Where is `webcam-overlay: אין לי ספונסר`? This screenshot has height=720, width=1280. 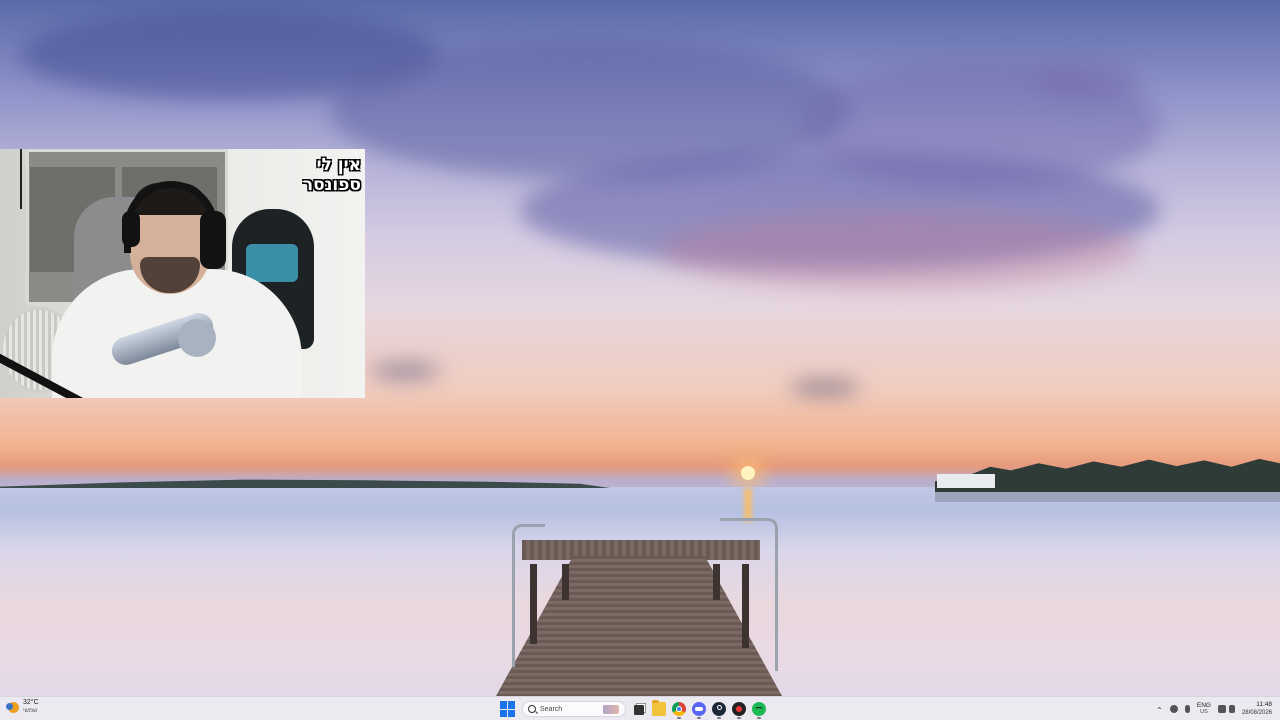 webcam-overlay: אין לי ספונסר is located at coordinates (182, 273).